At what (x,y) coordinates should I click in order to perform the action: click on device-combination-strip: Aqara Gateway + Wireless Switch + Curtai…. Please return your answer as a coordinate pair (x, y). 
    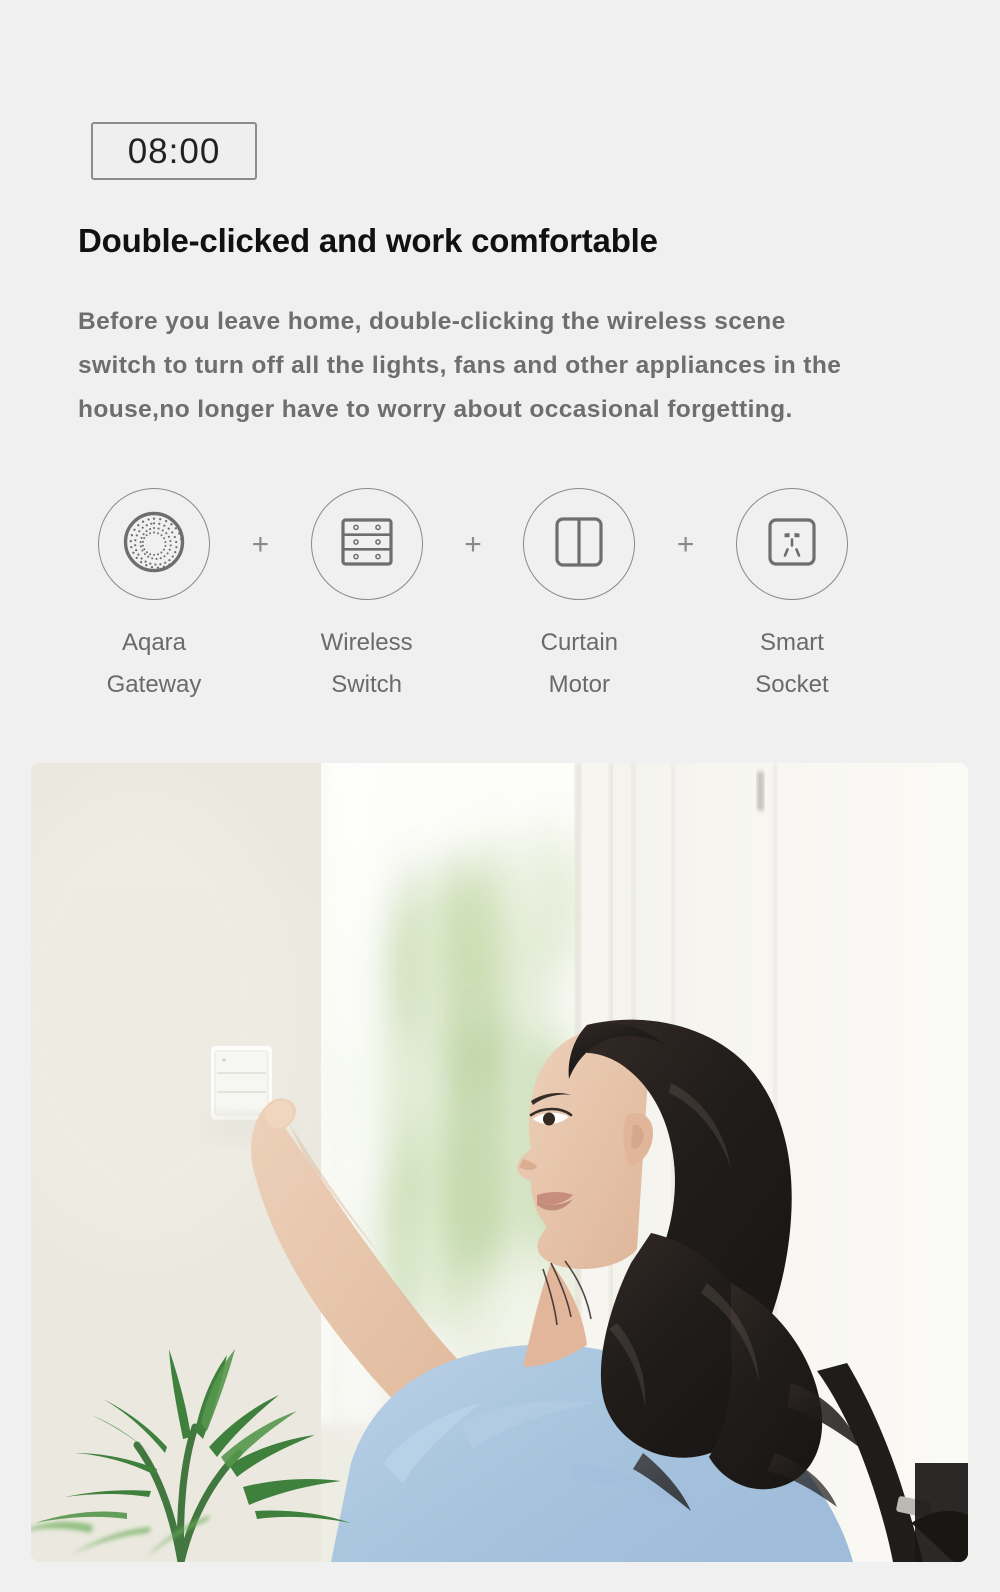
    Looking at the image, I should click on (473, 597).